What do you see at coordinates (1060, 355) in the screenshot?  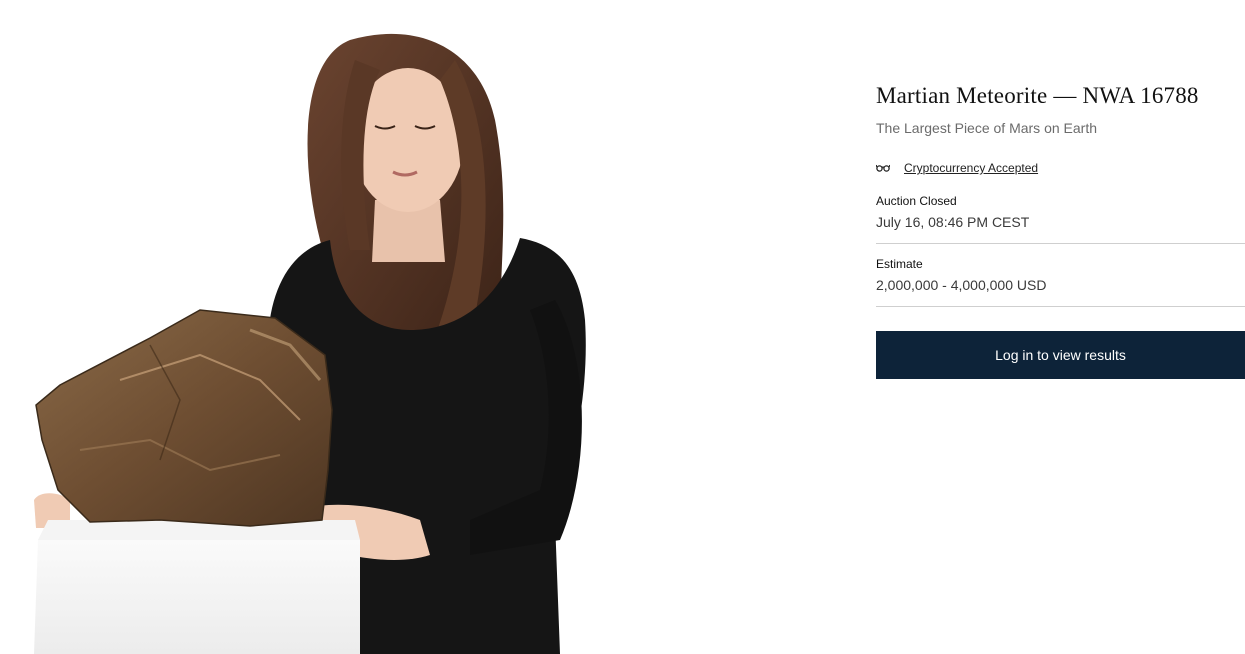 I see `login-to-view-results-button: Log in to view results` at bounding box center [1060, 355].